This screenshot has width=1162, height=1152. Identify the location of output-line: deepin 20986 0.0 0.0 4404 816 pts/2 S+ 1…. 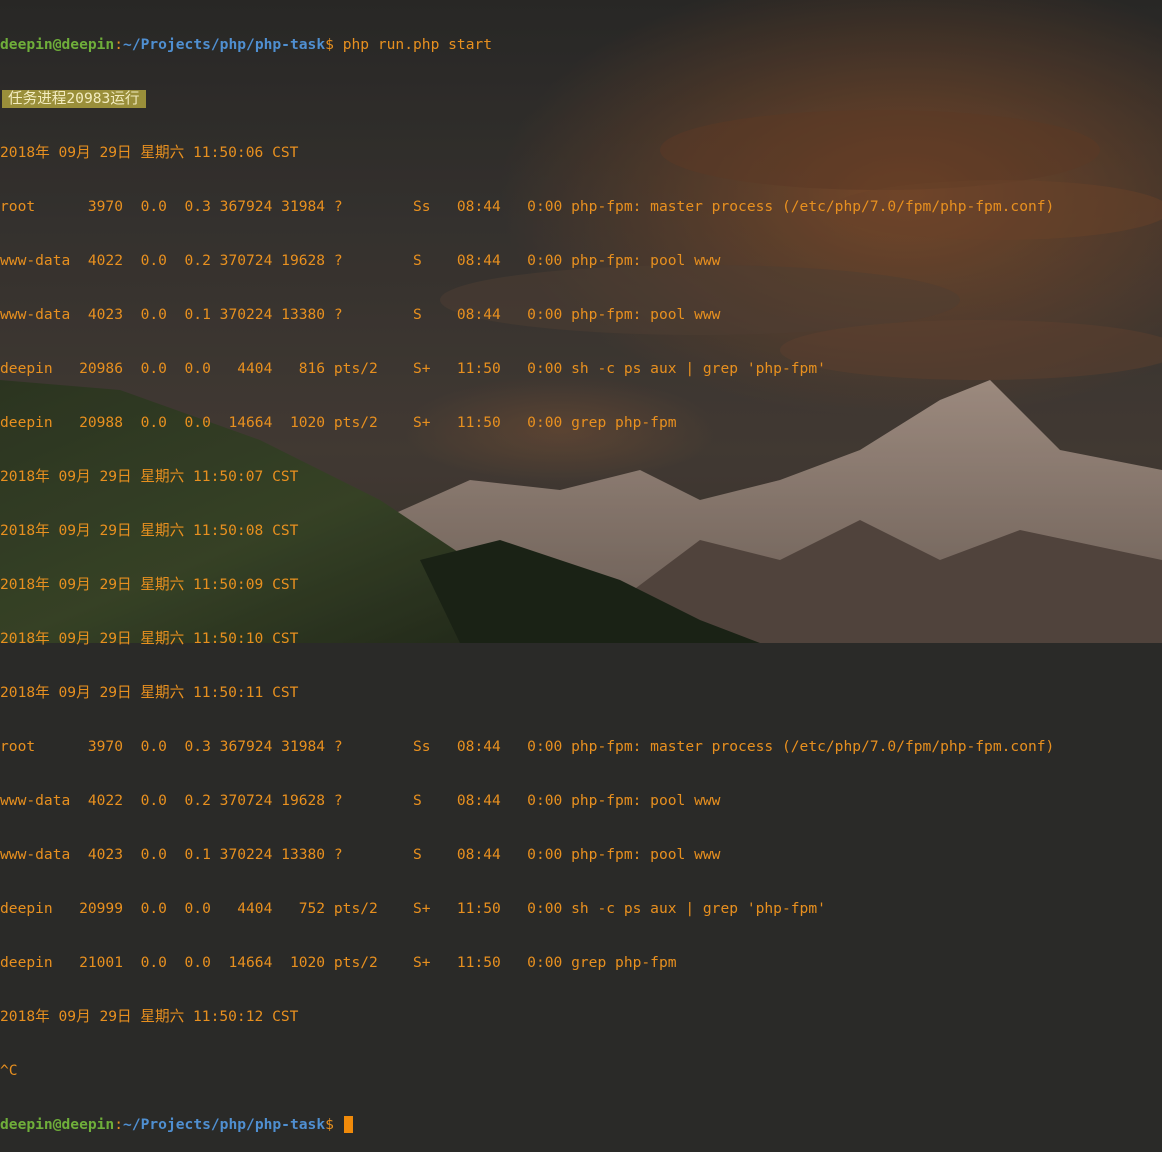
(413, 368).